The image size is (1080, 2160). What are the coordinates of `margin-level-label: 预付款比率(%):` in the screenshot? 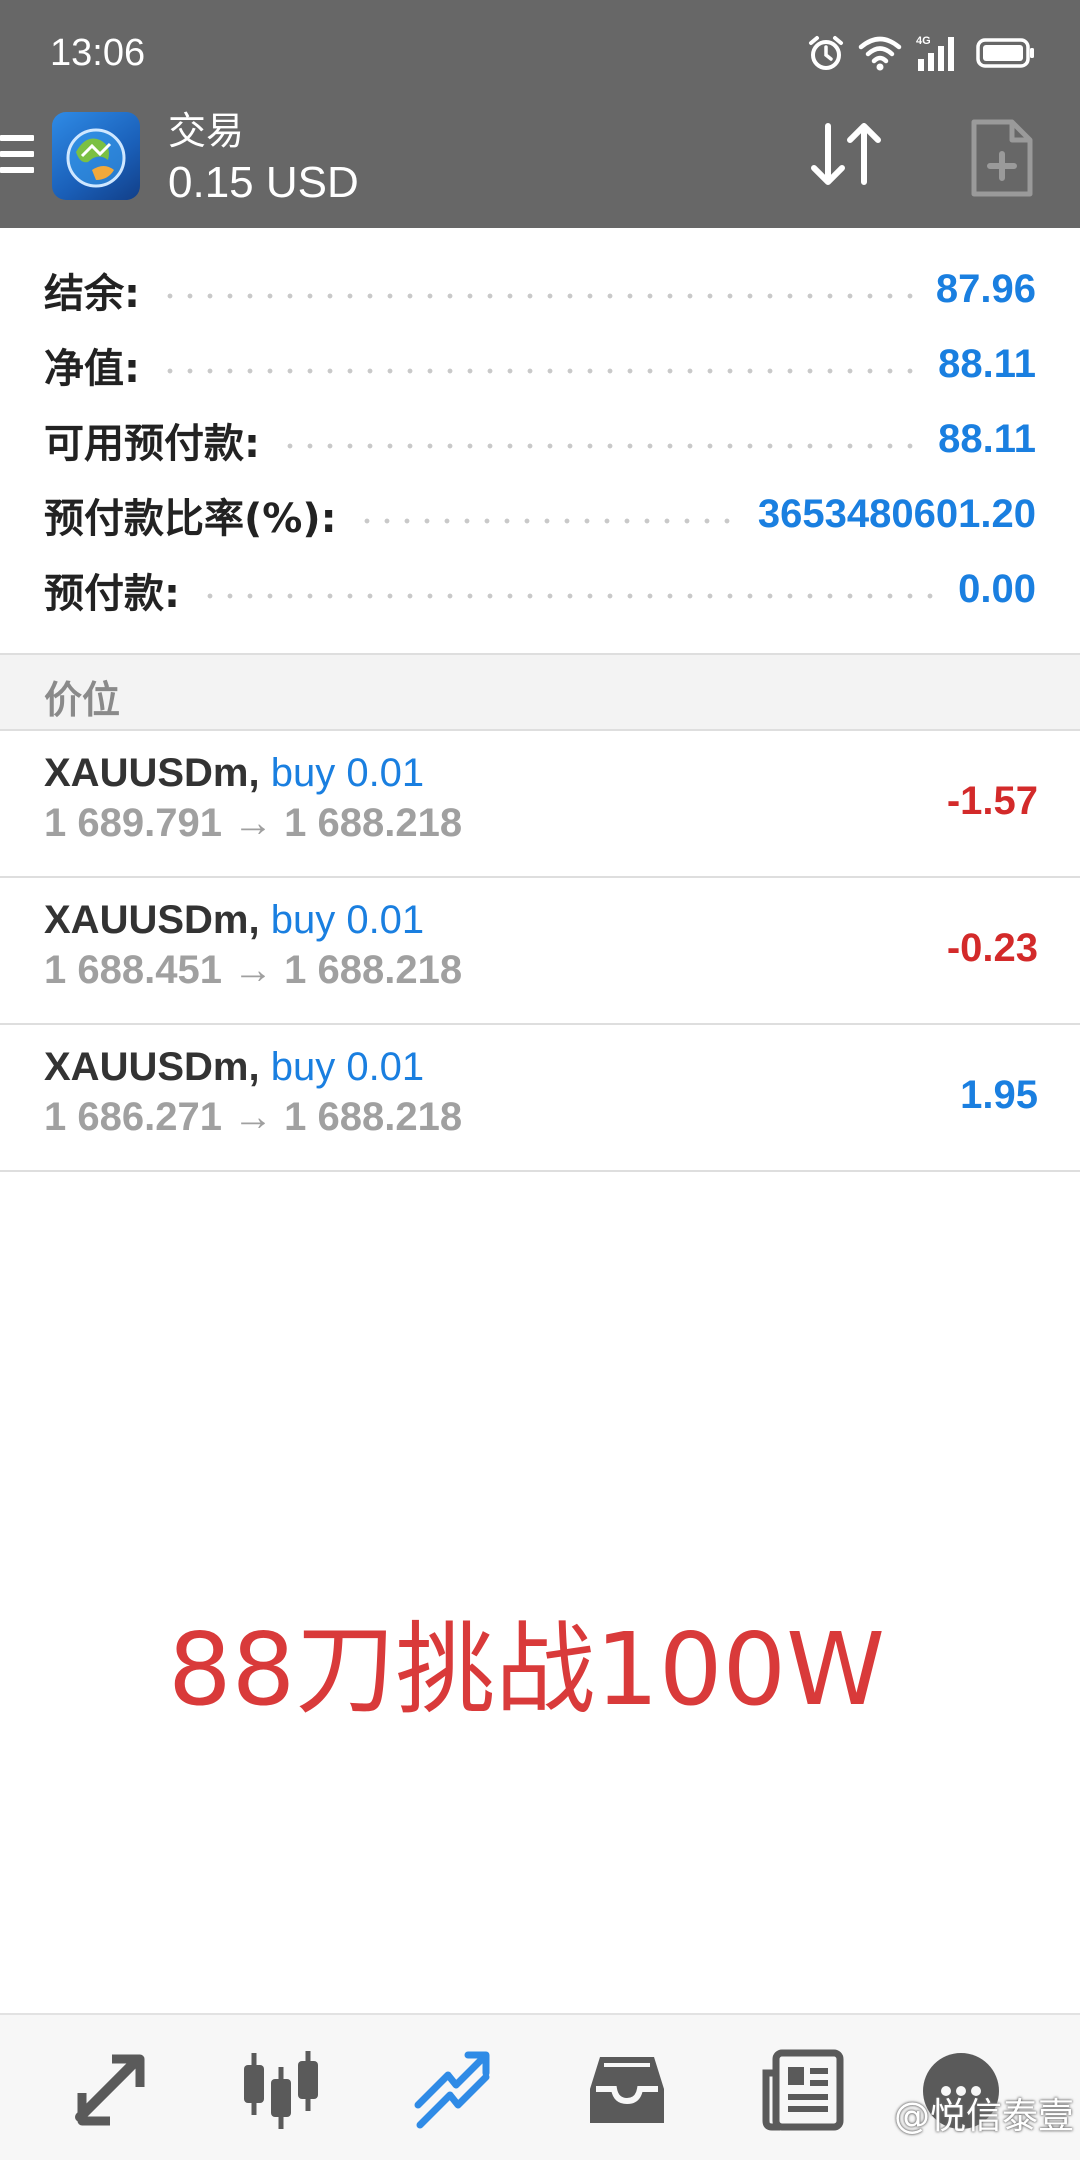 It's located at (190, 518).